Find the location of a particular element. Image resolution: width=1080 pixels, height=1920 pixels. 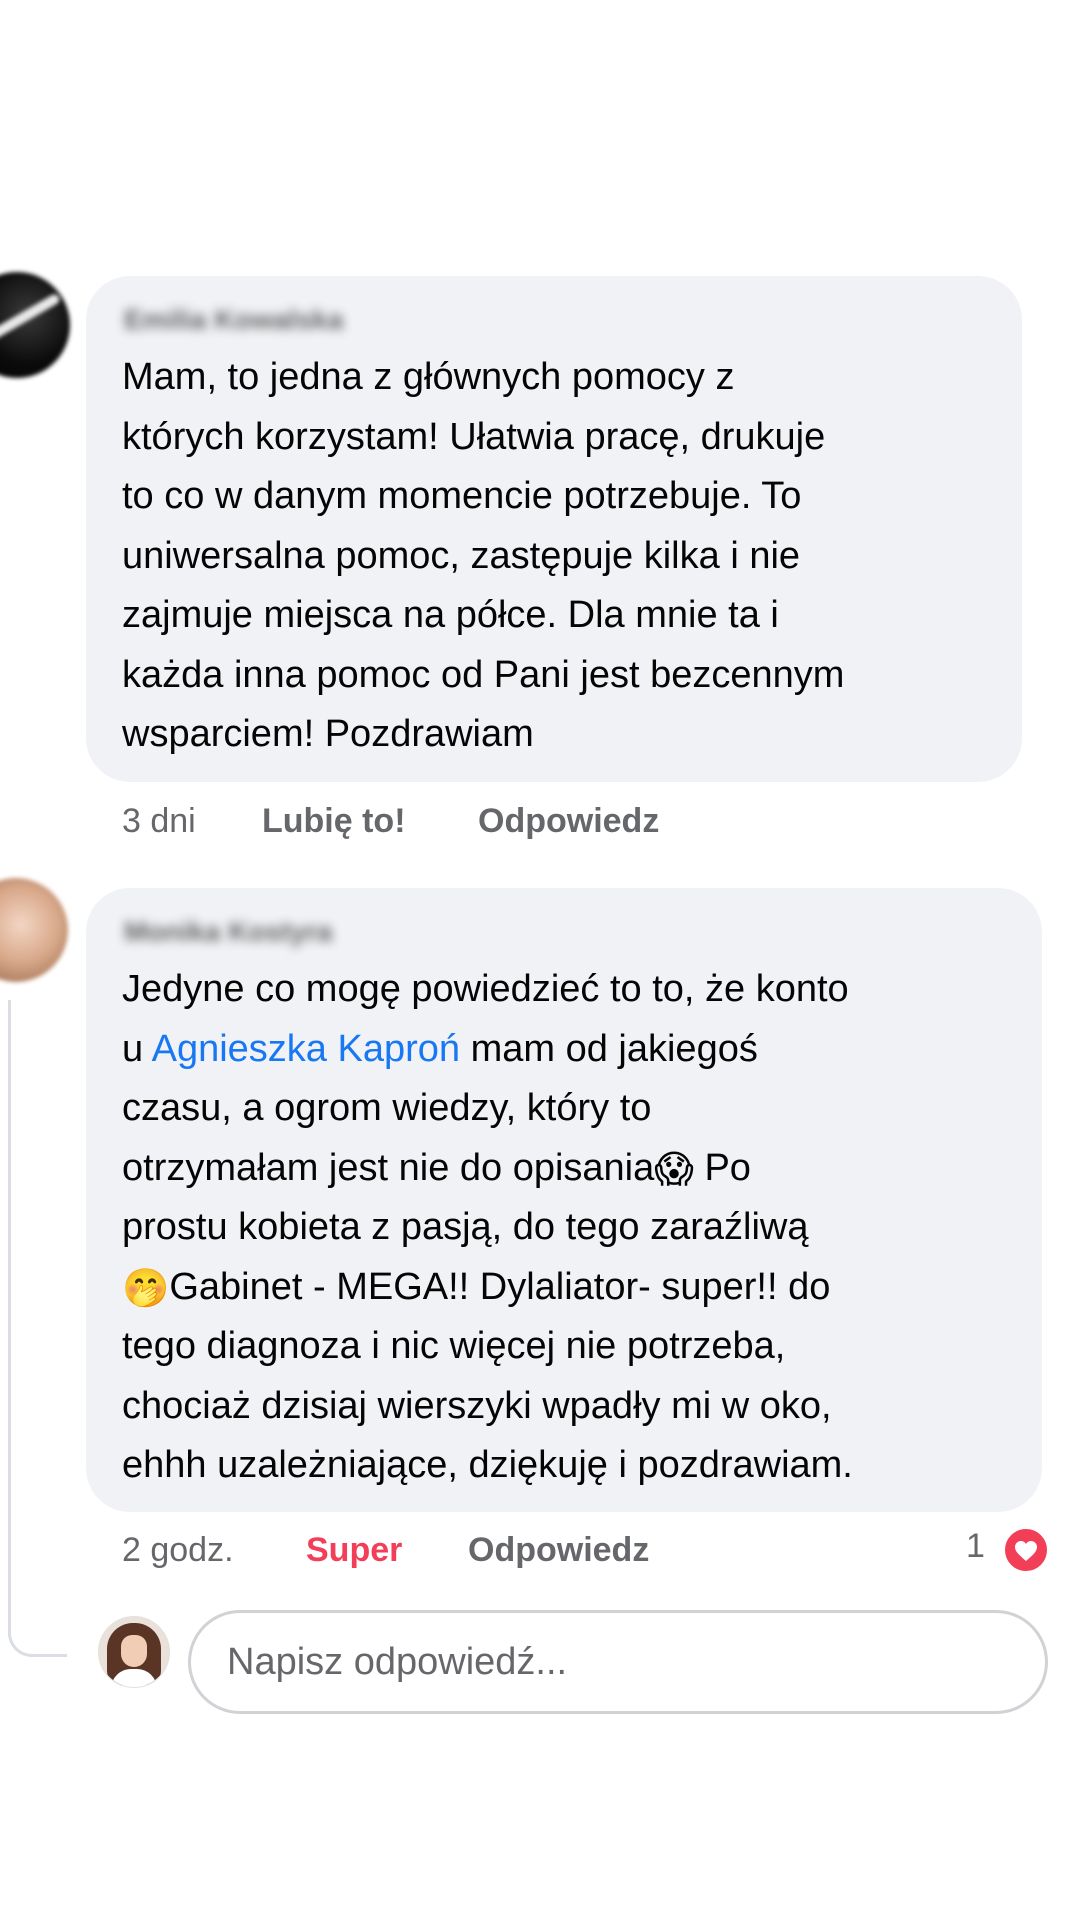

reaction-button: Super is located at coordinates (354, 1550).